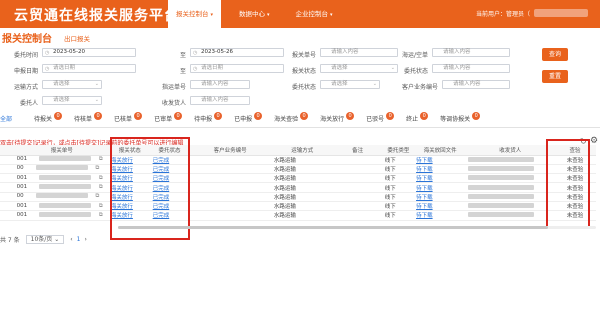  I want to click on declaration-no-input: 请输入内容, so click(359, 52).